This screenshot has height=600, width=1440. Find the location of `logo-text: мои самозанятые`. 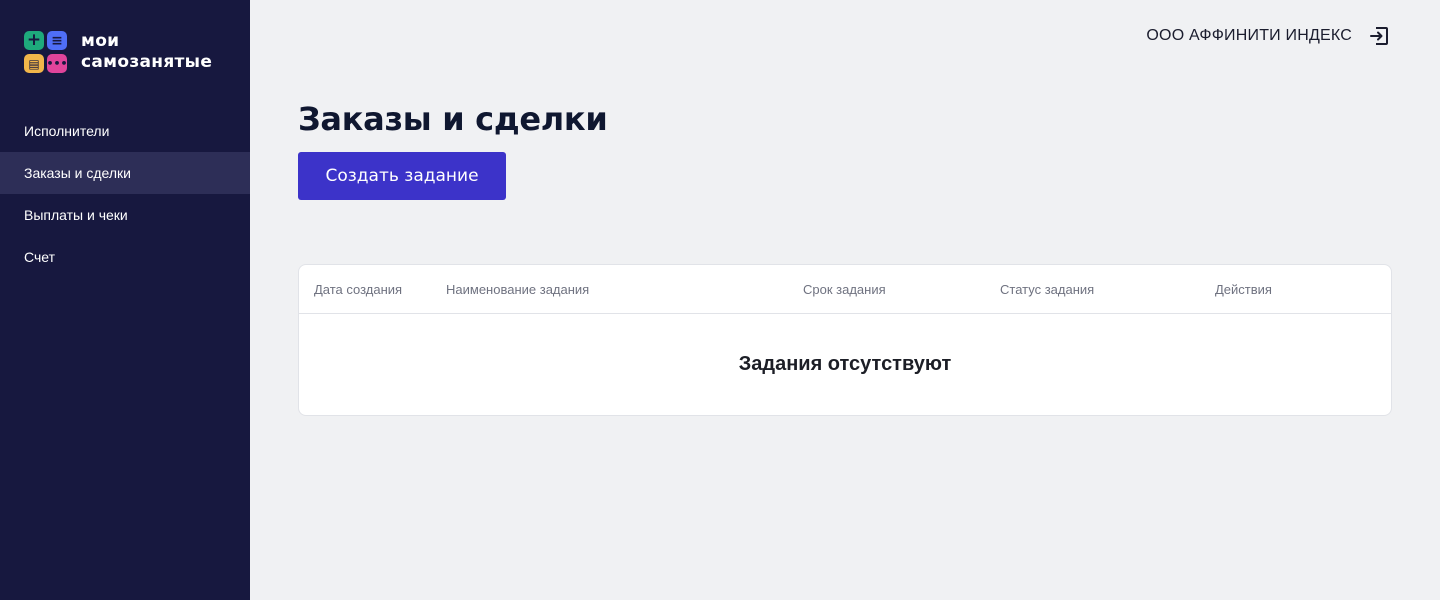

logo-text: мои самозанятые is located at coordinates (146, 52).